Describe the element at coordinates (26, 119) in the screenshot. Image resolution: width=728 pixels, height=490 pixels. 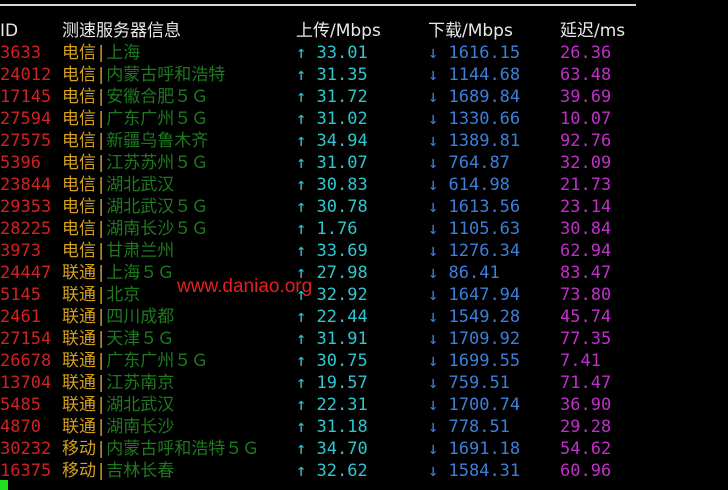
I see `server-id: 27594` at that location.